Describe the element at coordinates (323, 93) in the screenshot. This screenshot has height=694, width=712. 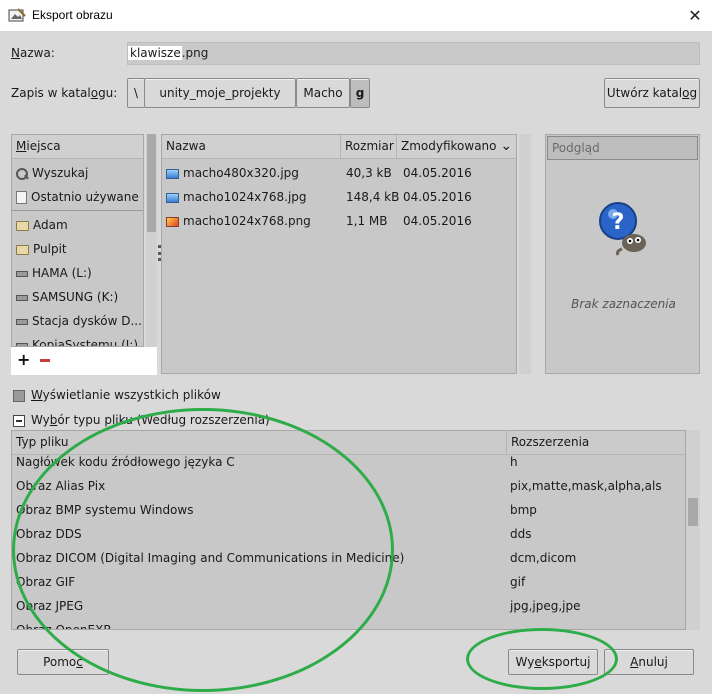
I see `path-segment-macho: Macho` at that location.